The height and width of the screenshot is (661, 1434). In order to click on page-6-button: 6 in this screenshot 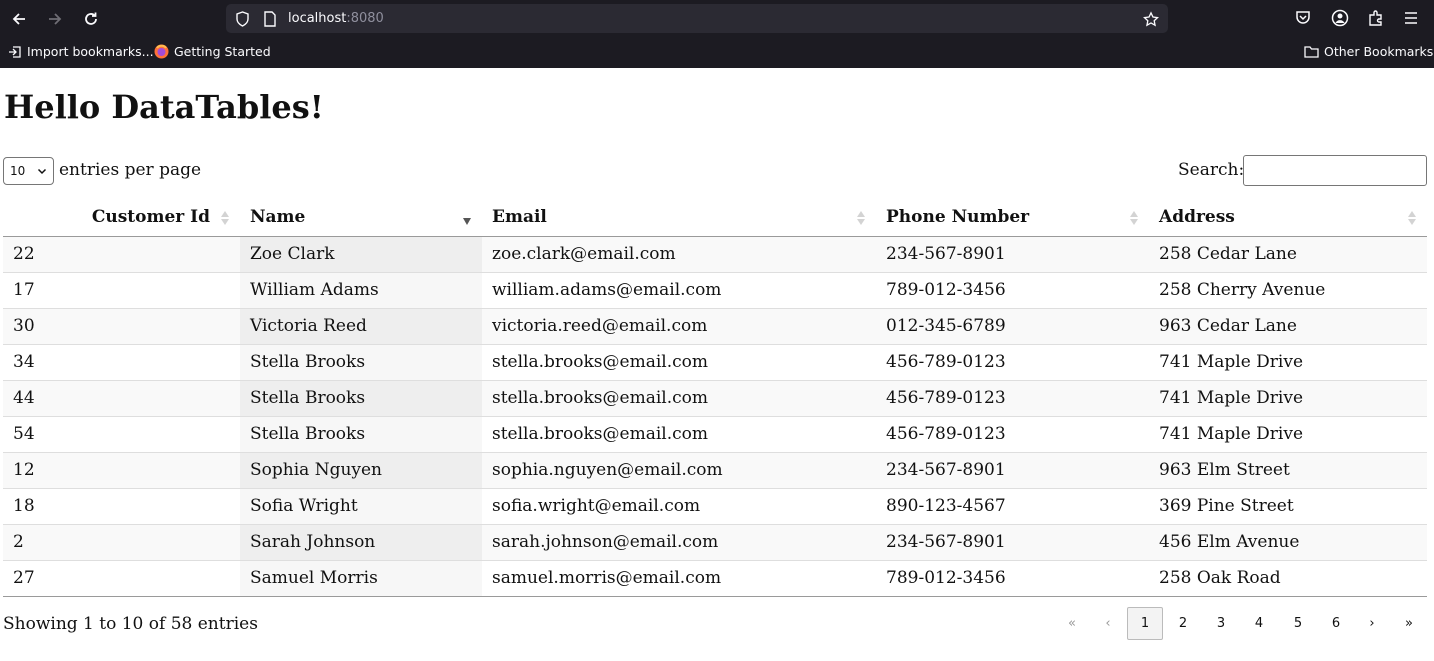, I will do `click(1336, 623)`.